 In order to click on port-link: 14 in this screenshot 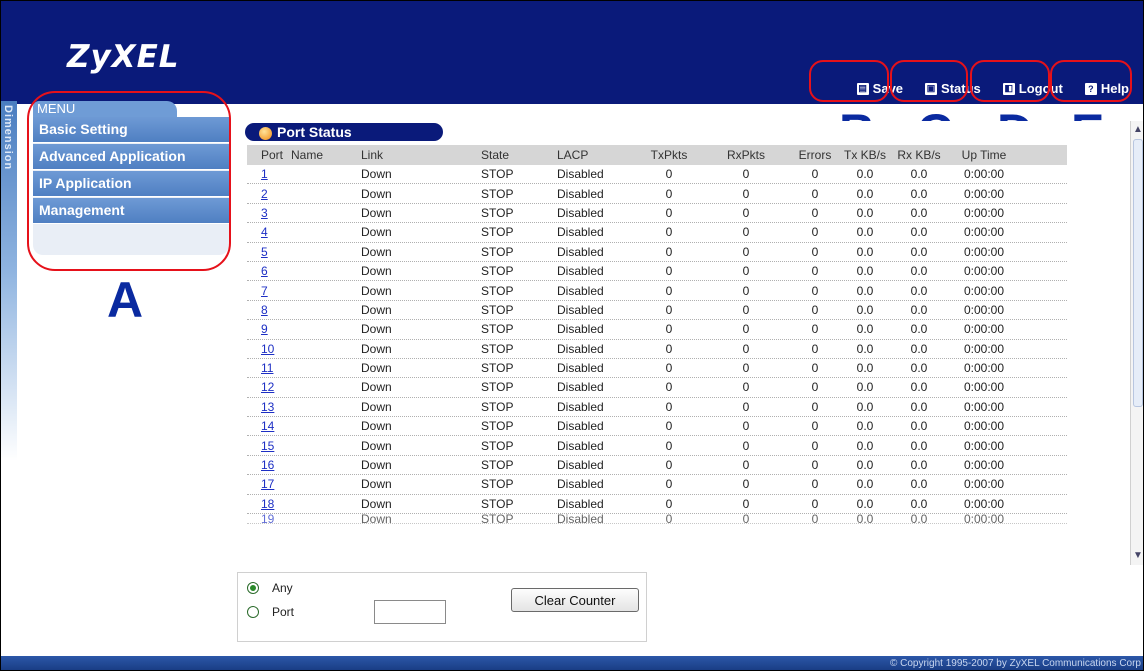, I will do `click(269, 426)`.